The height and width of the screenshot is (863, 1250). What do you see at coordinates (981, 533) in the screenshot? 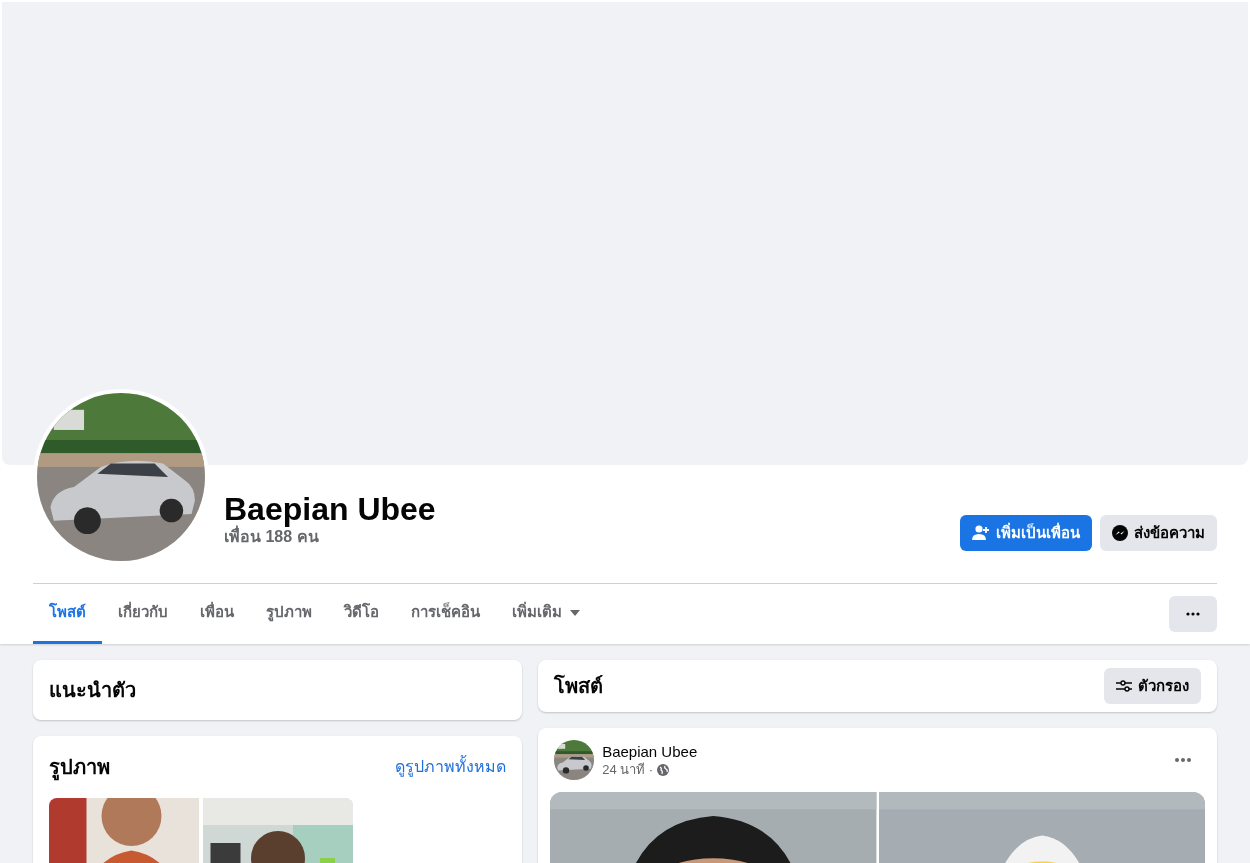
I see `add-person-icon` at bounding box center [981, 533].